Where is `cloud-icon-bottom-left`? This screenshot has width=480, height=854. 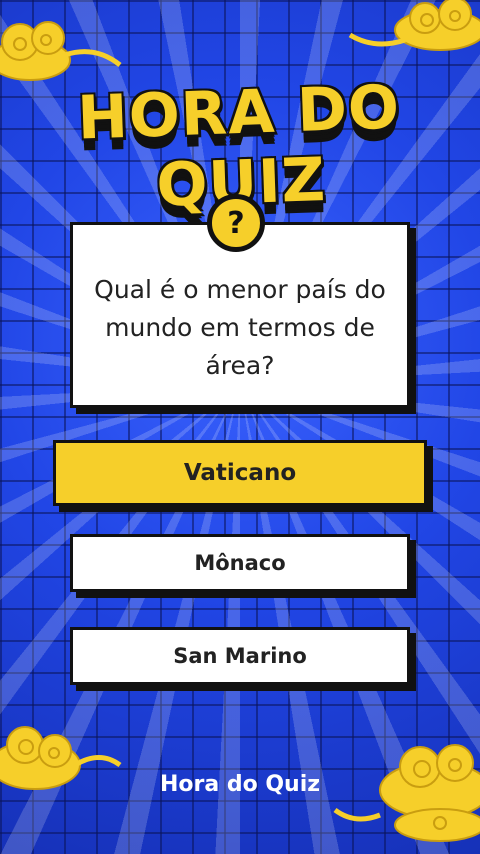 cloud-icon-bottom-left is located at coordinates (61, 758).